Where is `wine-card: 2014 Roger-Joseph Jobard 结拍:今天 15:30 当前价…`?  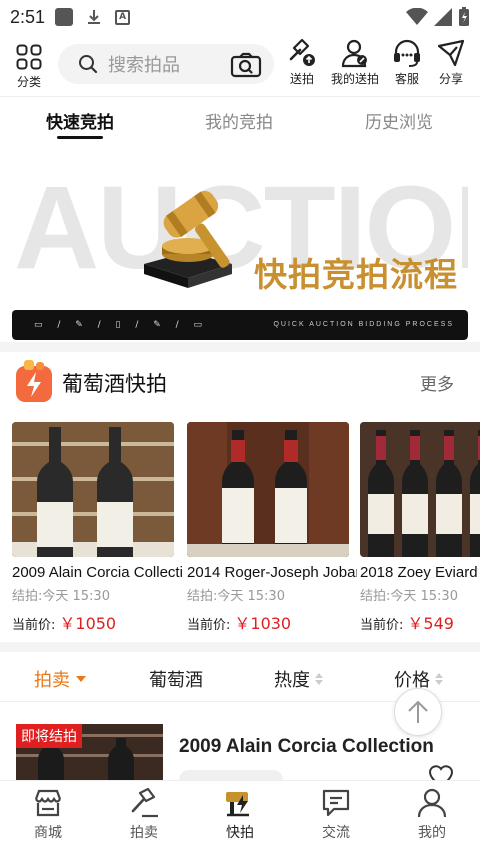
wine-card: 2014 Roger-Joseph Jobard 结拍:今天 15:30 当前价… is located at coordinates (272, 528).